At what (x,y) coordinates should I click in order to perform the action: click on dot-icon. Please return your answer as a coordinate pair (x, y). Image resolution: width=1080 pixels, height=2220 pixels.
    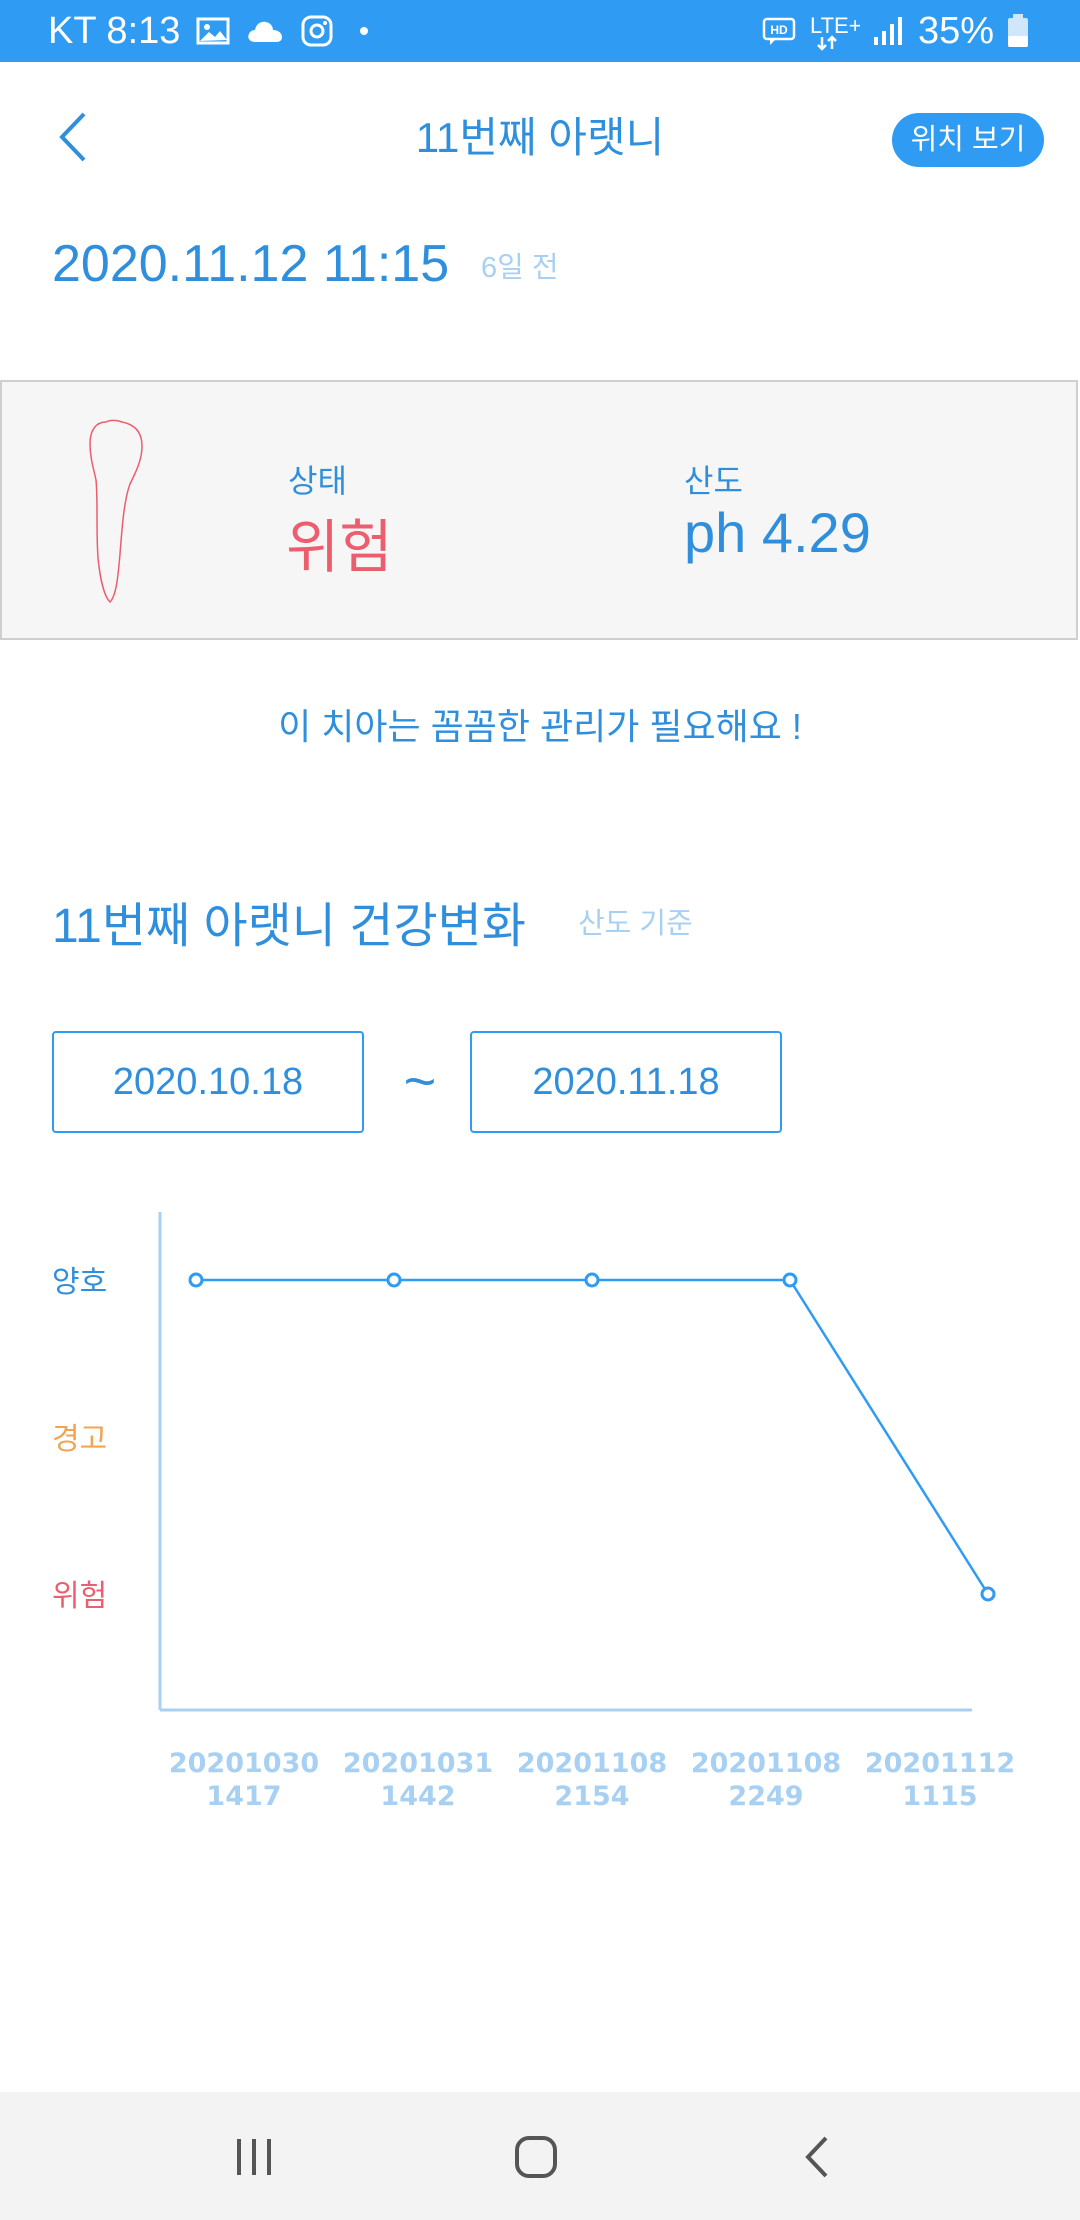
    Looking at the image, I should click on (364, 31).